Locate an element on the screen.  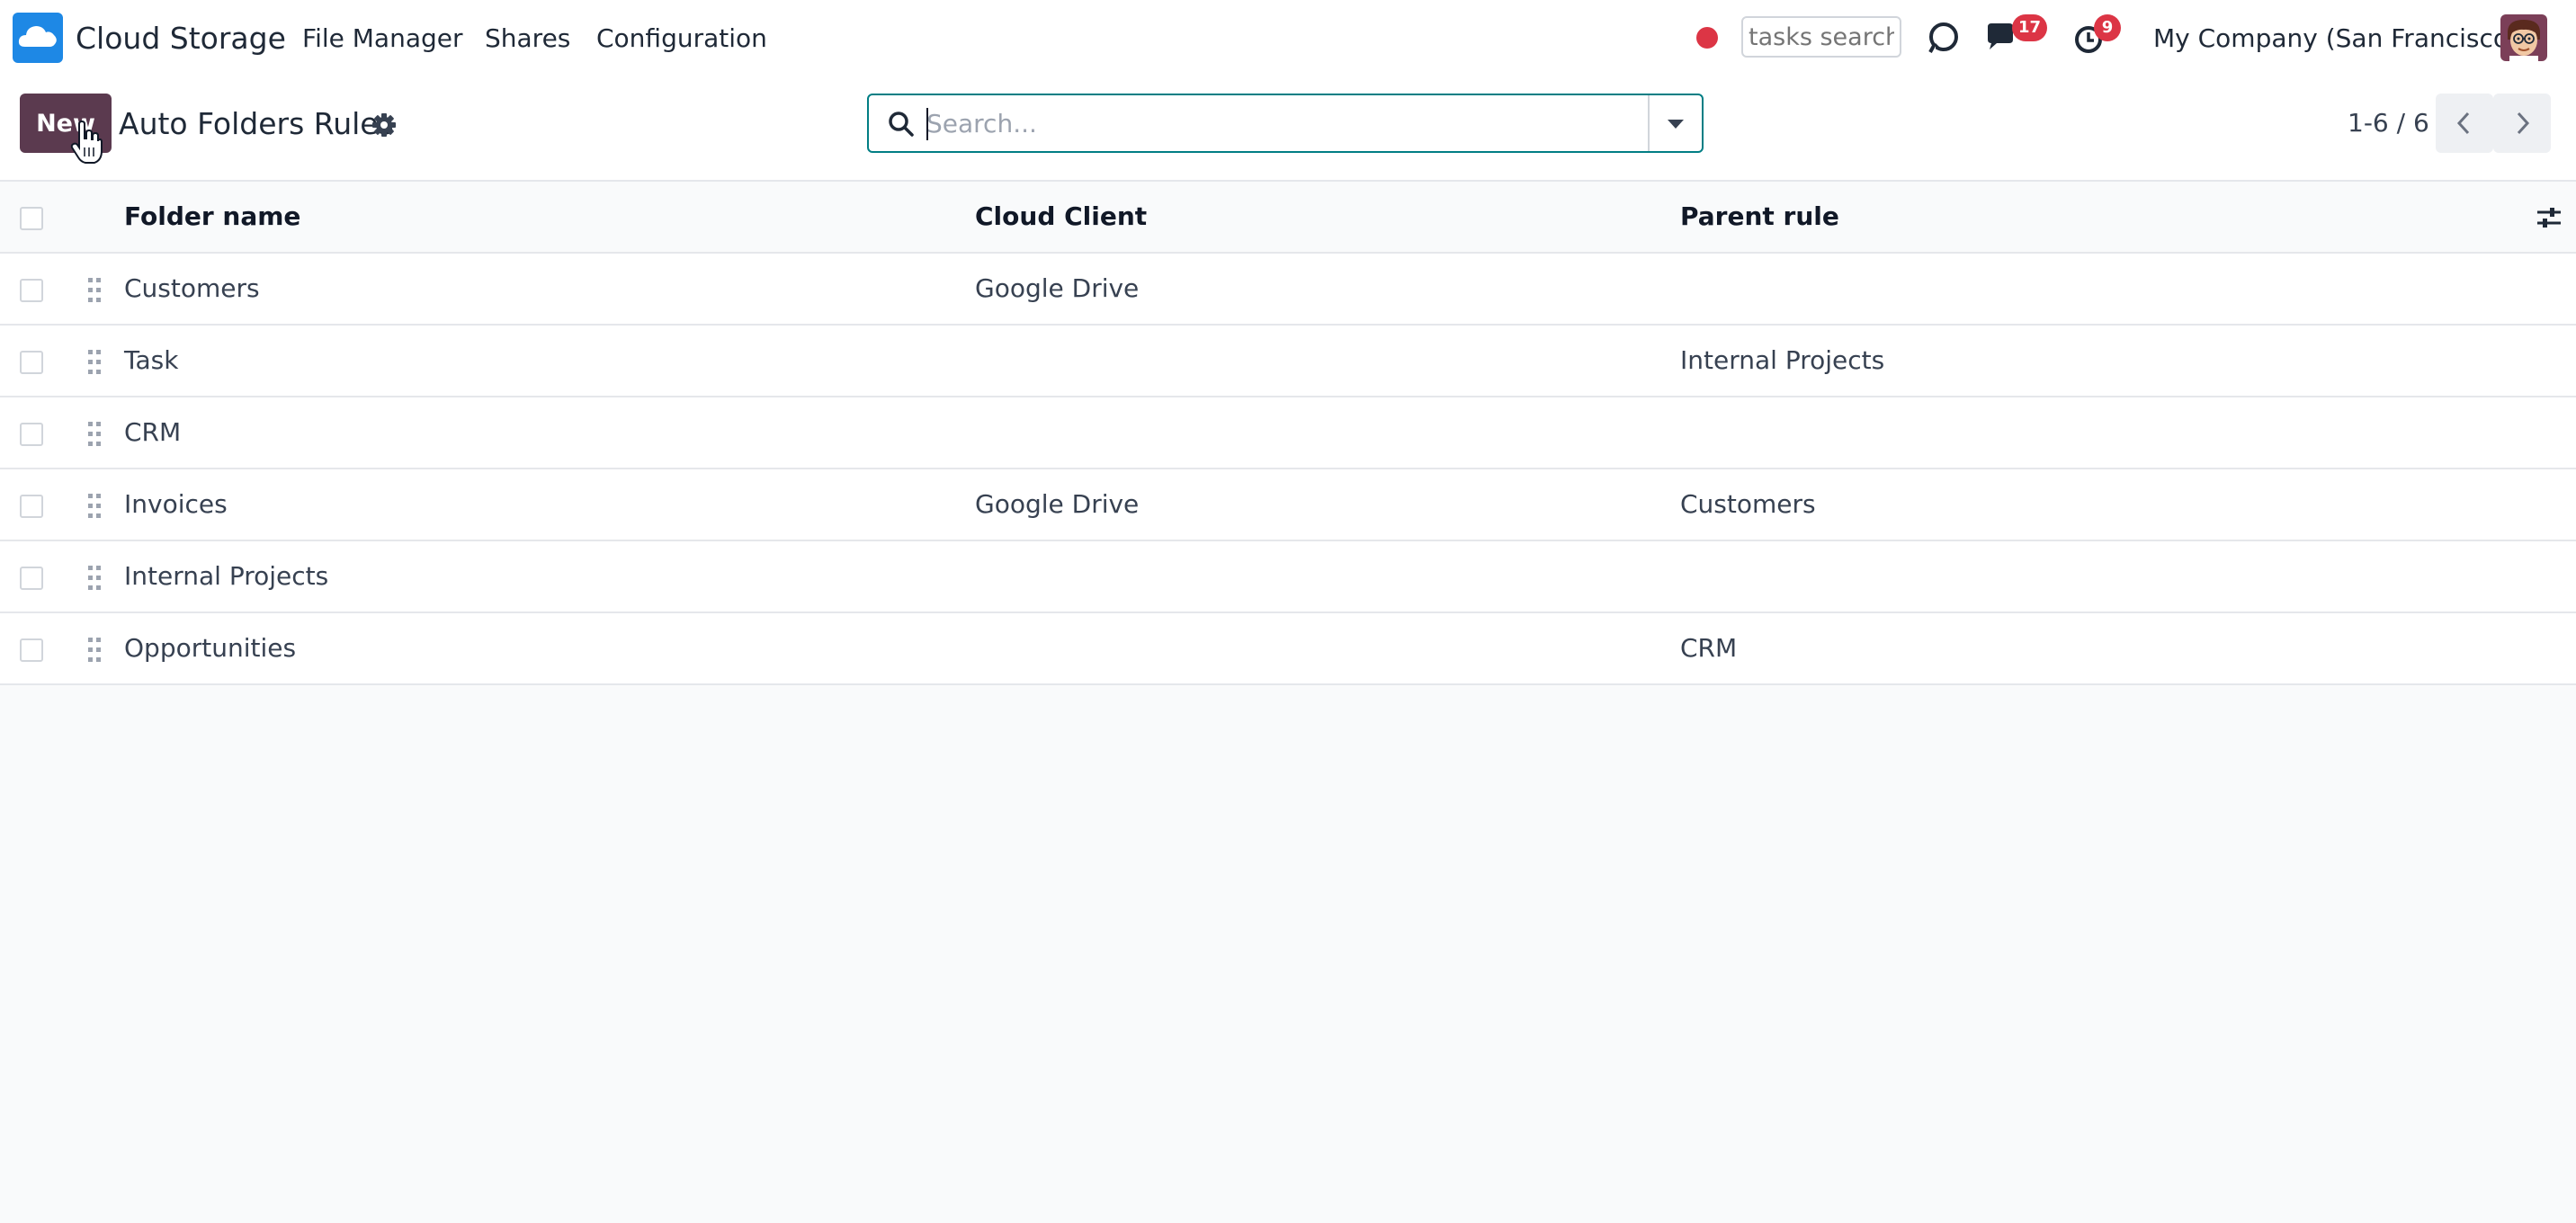
chevron-right-icon is located at coordinates (2523, 123).